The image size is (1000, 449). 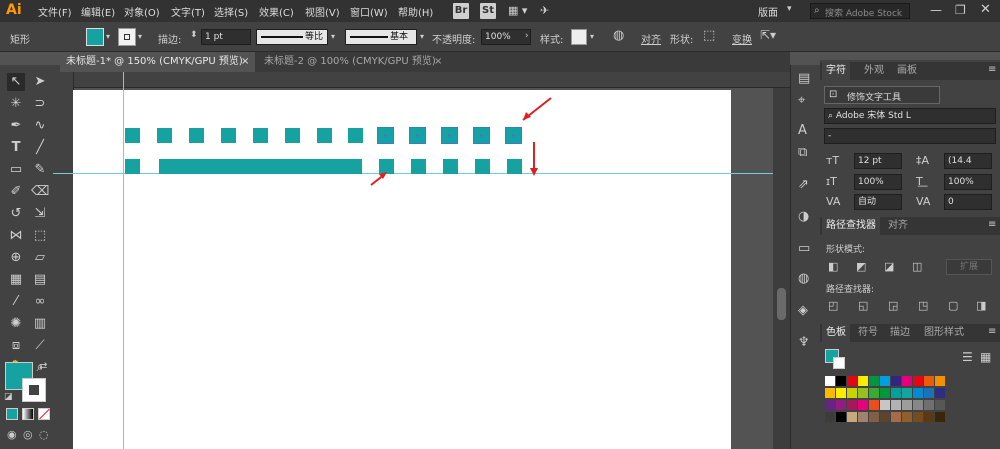 What do you see at coordinates (803, 216) in the screenshot?
I see `transparency-icon: ◑` at bounding box center [803, 216].